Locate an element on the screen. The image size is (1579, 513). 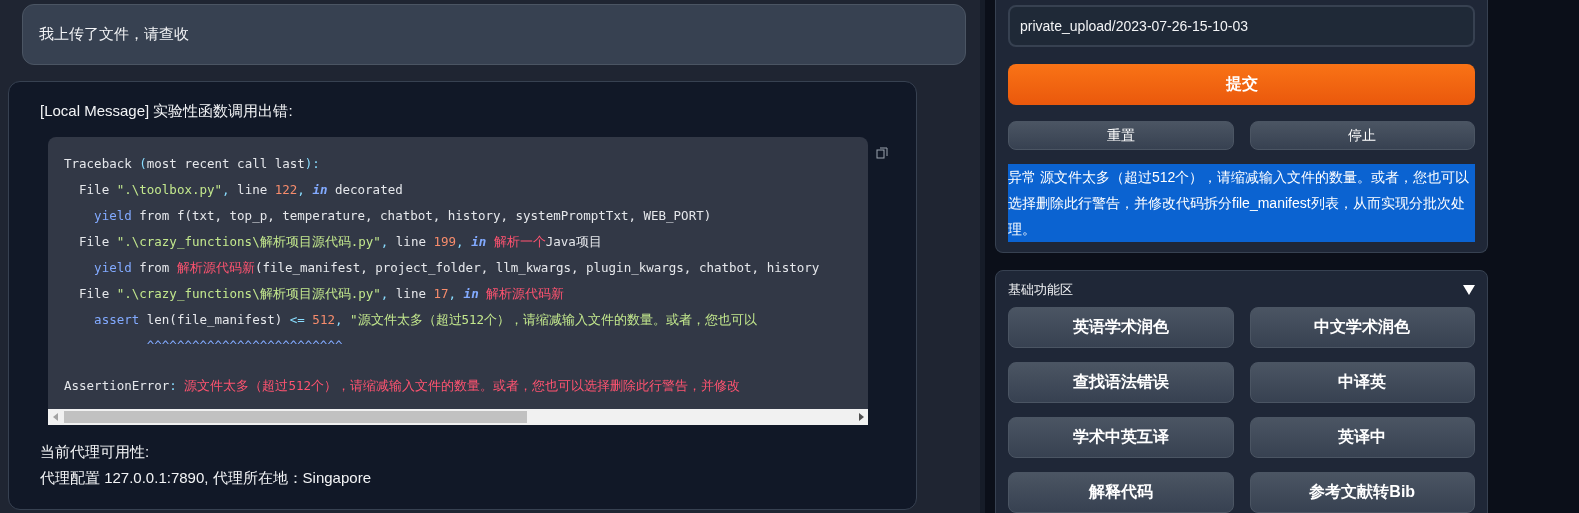
code-line: File ".\crazy_functions\解析项目源代码.py", line 17, in 解析源代码新 is located at coordinates (321, 294).